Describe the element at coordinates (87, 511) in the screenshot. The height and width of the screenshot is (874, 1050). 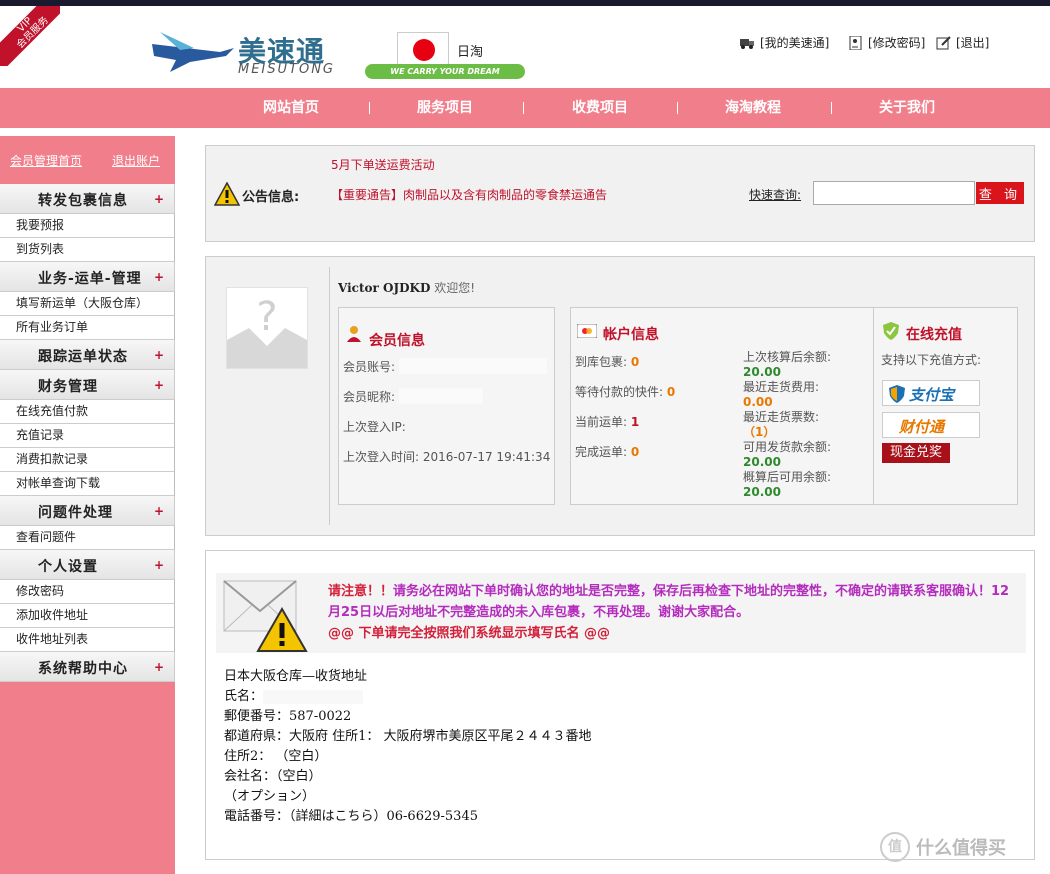
I see `sidebar-group-head: 问题件处理 +` at that location.